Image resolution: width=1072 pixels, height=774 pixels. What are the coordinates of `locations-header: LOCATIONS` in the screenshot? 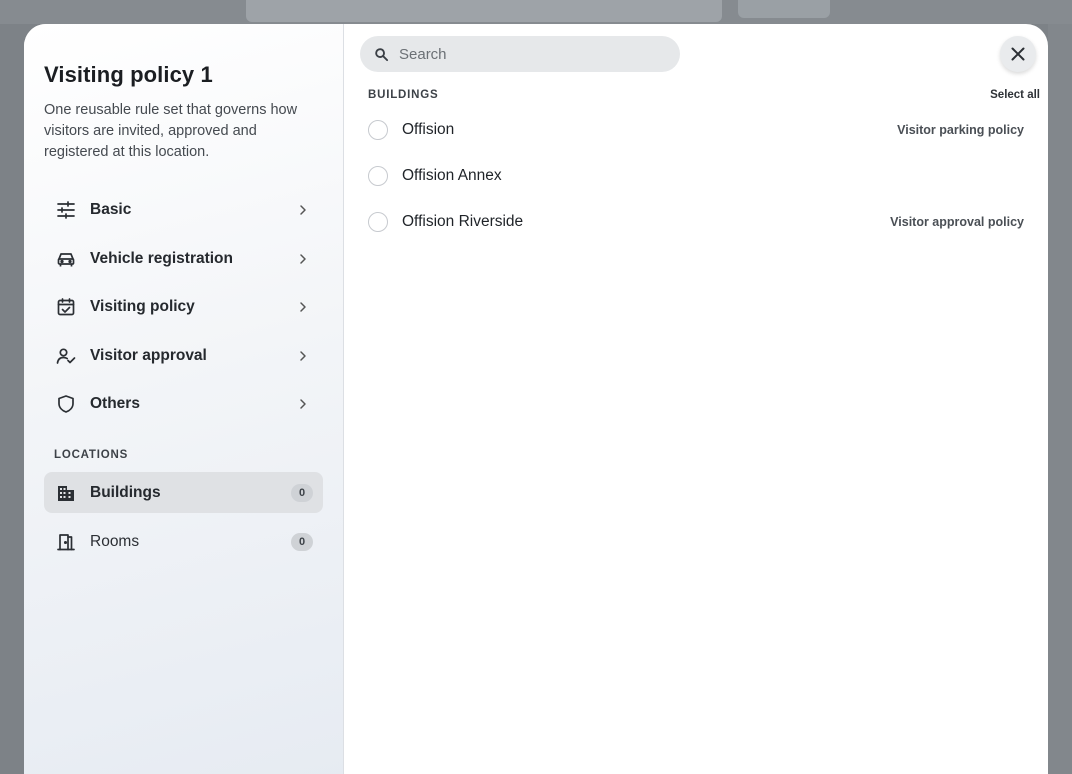 It's located at (91, 455).